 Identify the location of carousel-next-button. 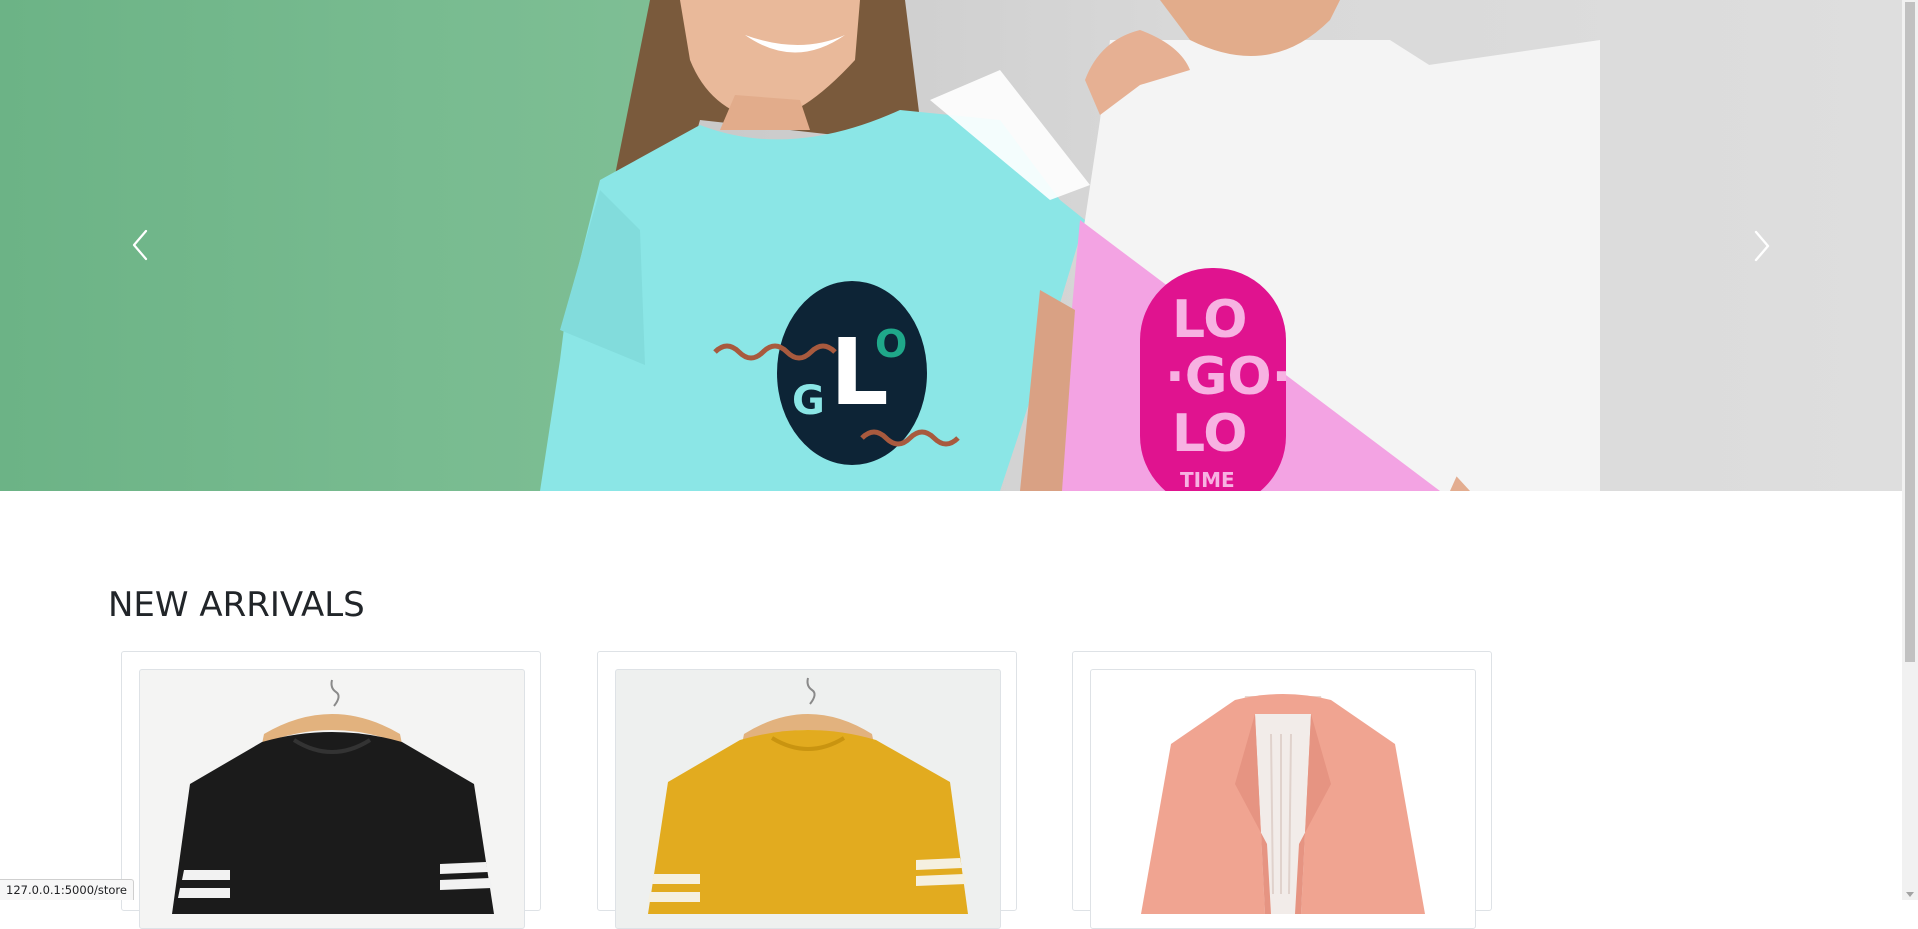
(1762, 245).